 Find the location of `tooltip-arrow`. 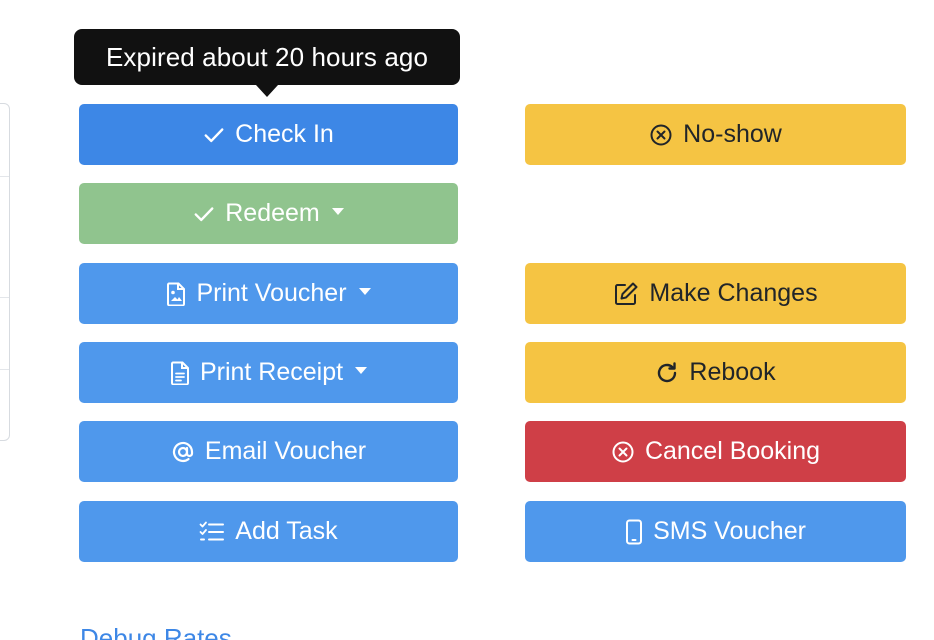

tooltip-arrow is located at coordinates (267, 91).